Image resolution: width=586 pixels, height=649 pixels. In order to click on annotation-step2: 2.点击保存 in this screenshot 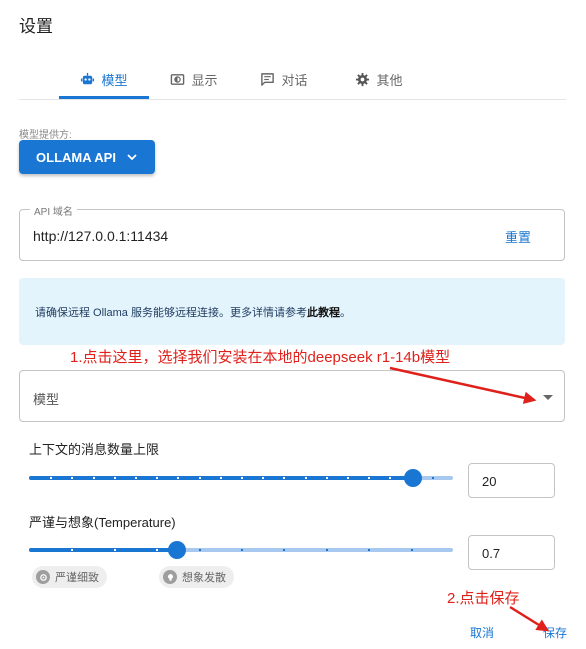, I will do `click(483, 598)`.